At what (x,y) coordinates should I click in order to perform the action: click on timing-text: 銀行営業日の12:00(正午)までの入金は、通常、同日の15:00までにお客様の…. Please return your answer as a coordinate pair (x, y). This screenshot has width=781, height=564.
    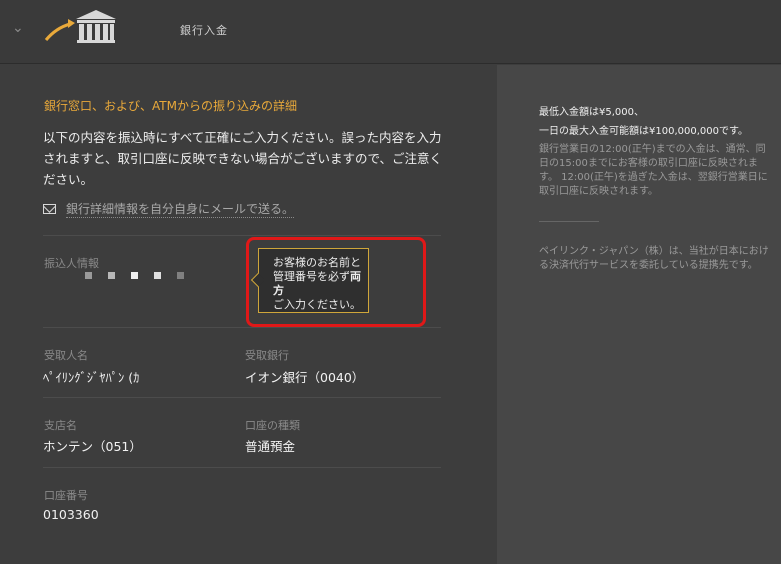
    Looking at the image, I should click on (653, 170).